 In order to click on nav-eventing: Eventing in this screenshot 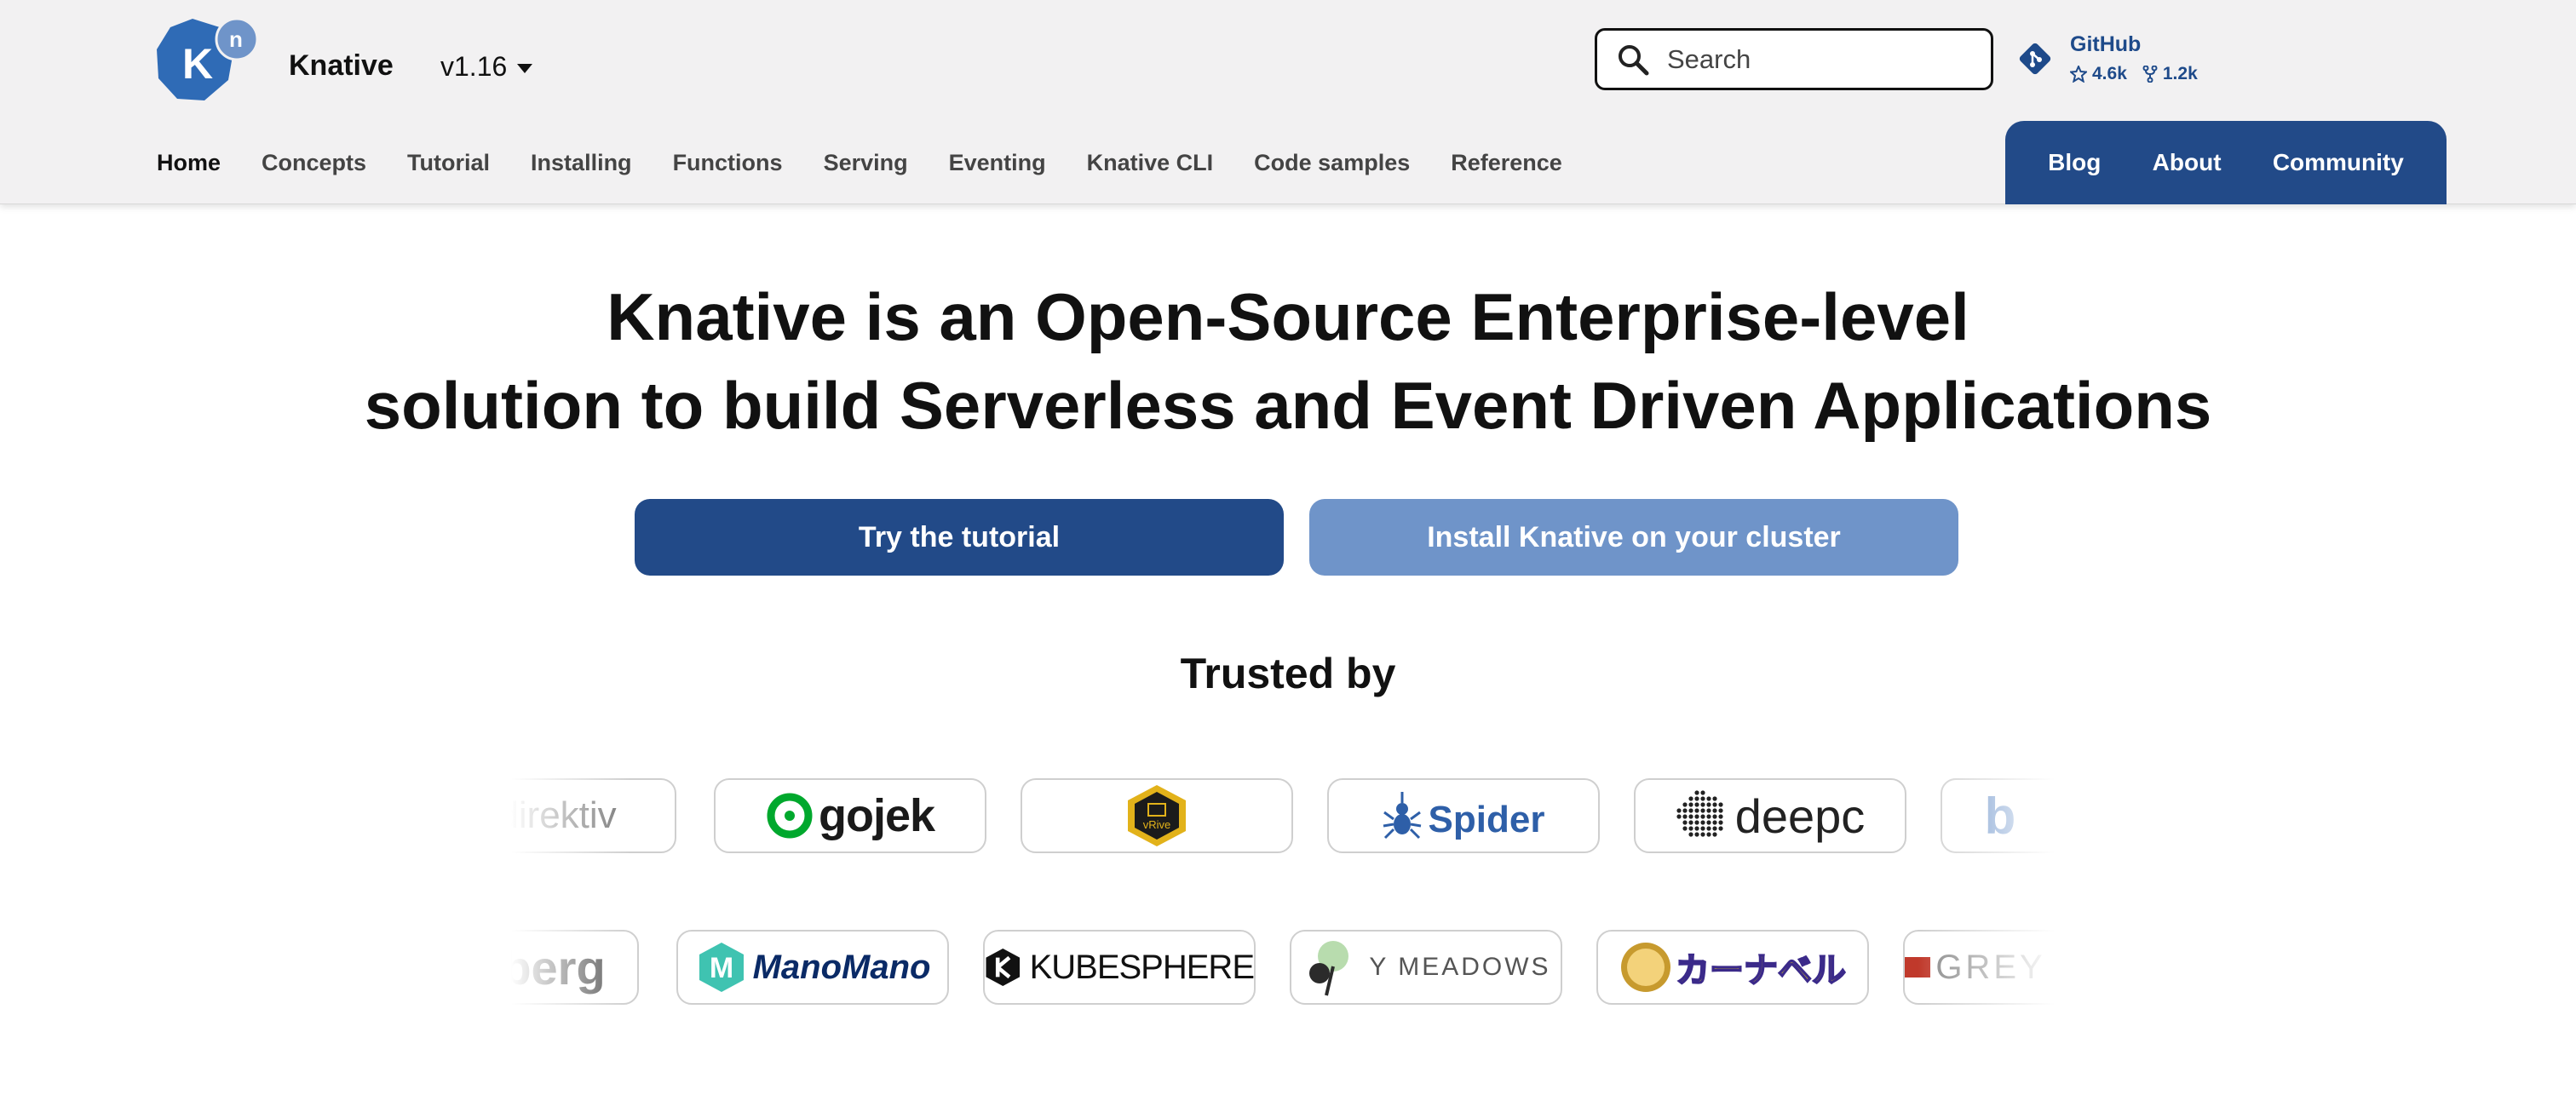, I will do `click(997, 163)`.